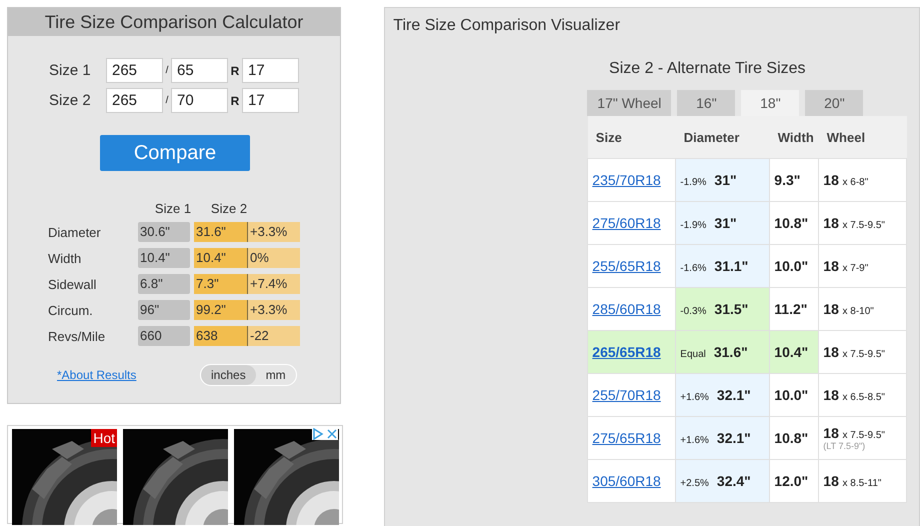 The image size is (920, 526). I want to click on diameter-difference: Equal, so click(693, 354).